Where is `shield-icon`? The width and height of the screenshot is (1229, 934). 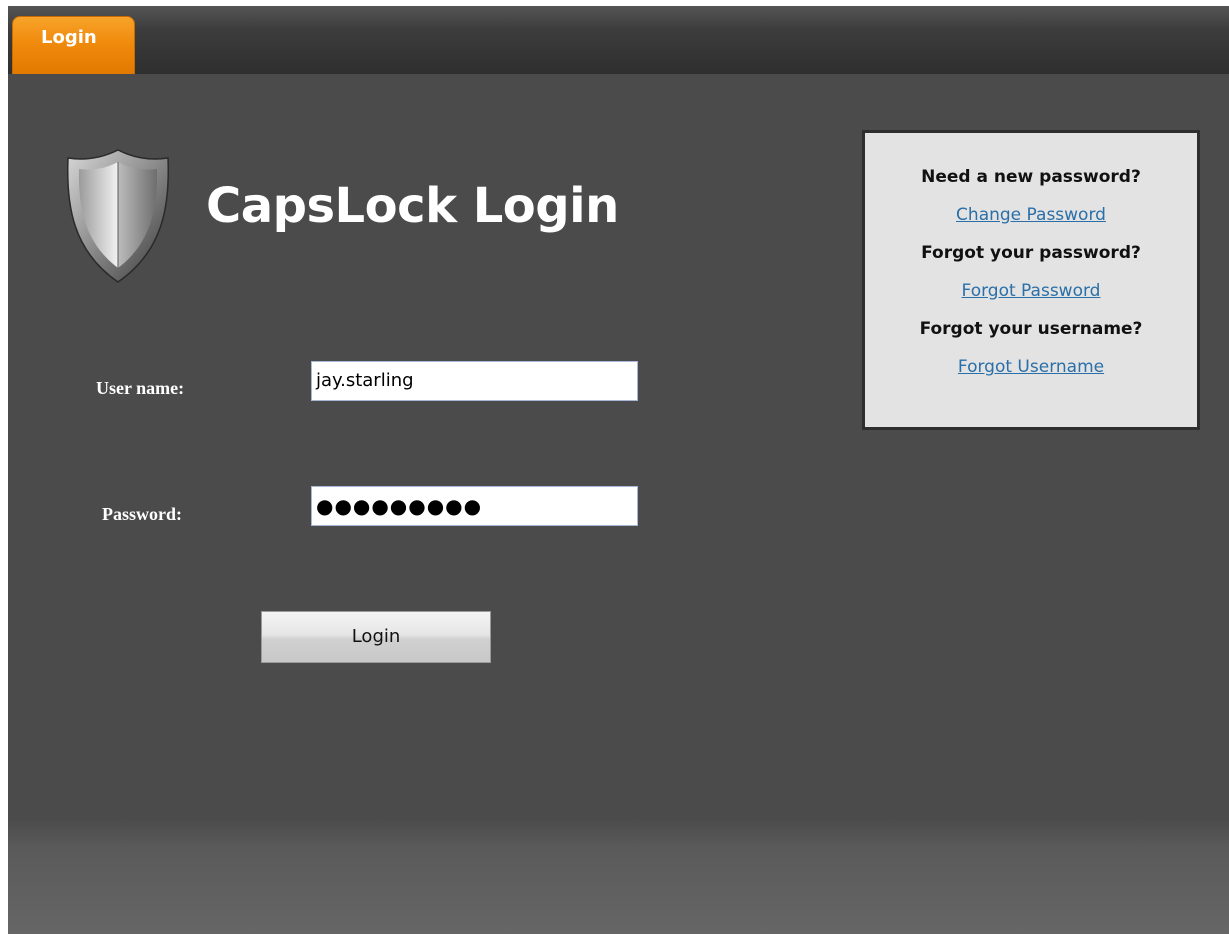 shield-icon is located at coordinates (118, 216).